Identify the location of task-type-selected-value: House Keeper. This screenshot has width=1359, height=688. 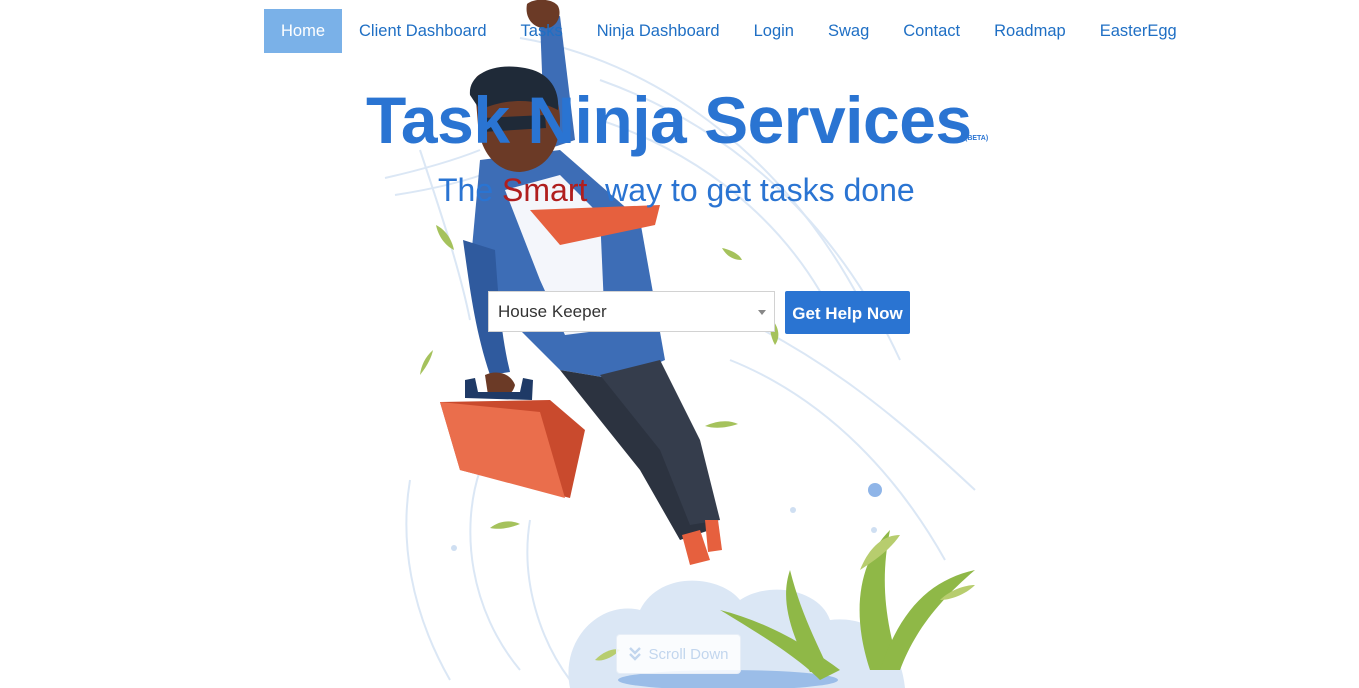
(552, 311).